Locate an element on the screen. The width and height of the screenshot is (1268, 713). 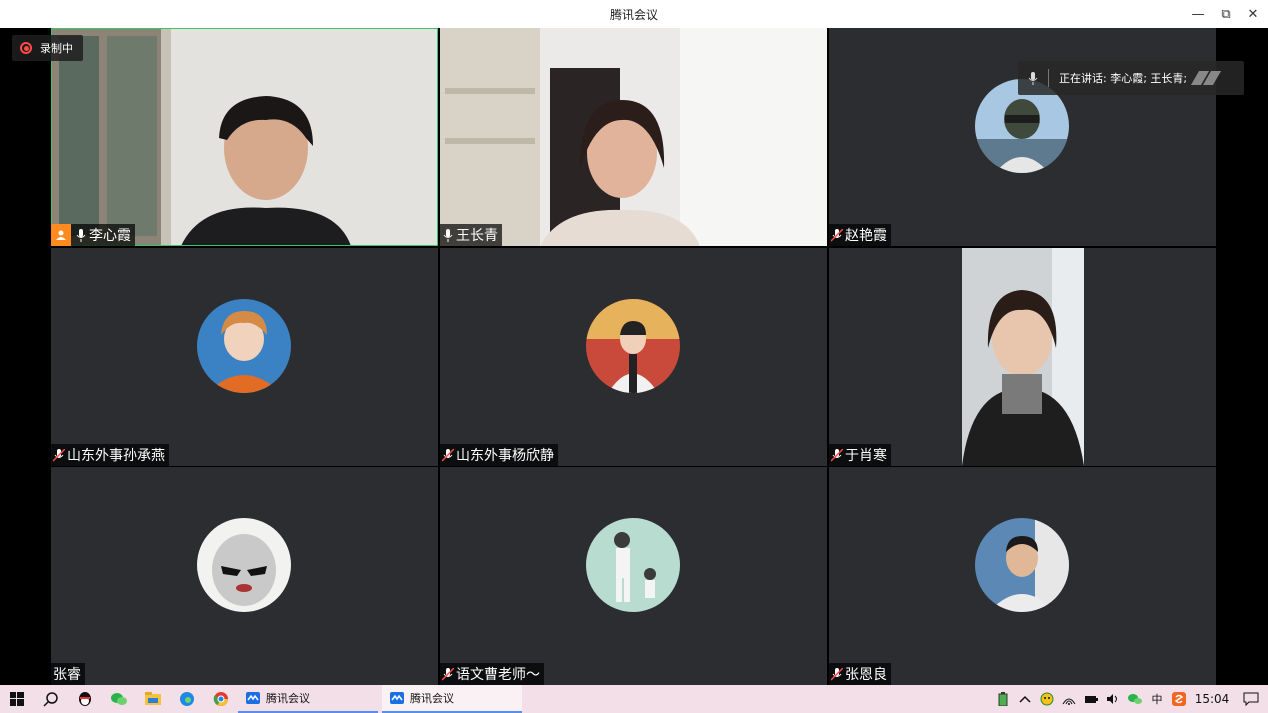
participant-name: 王长青 is located at coordinates (477, 236).